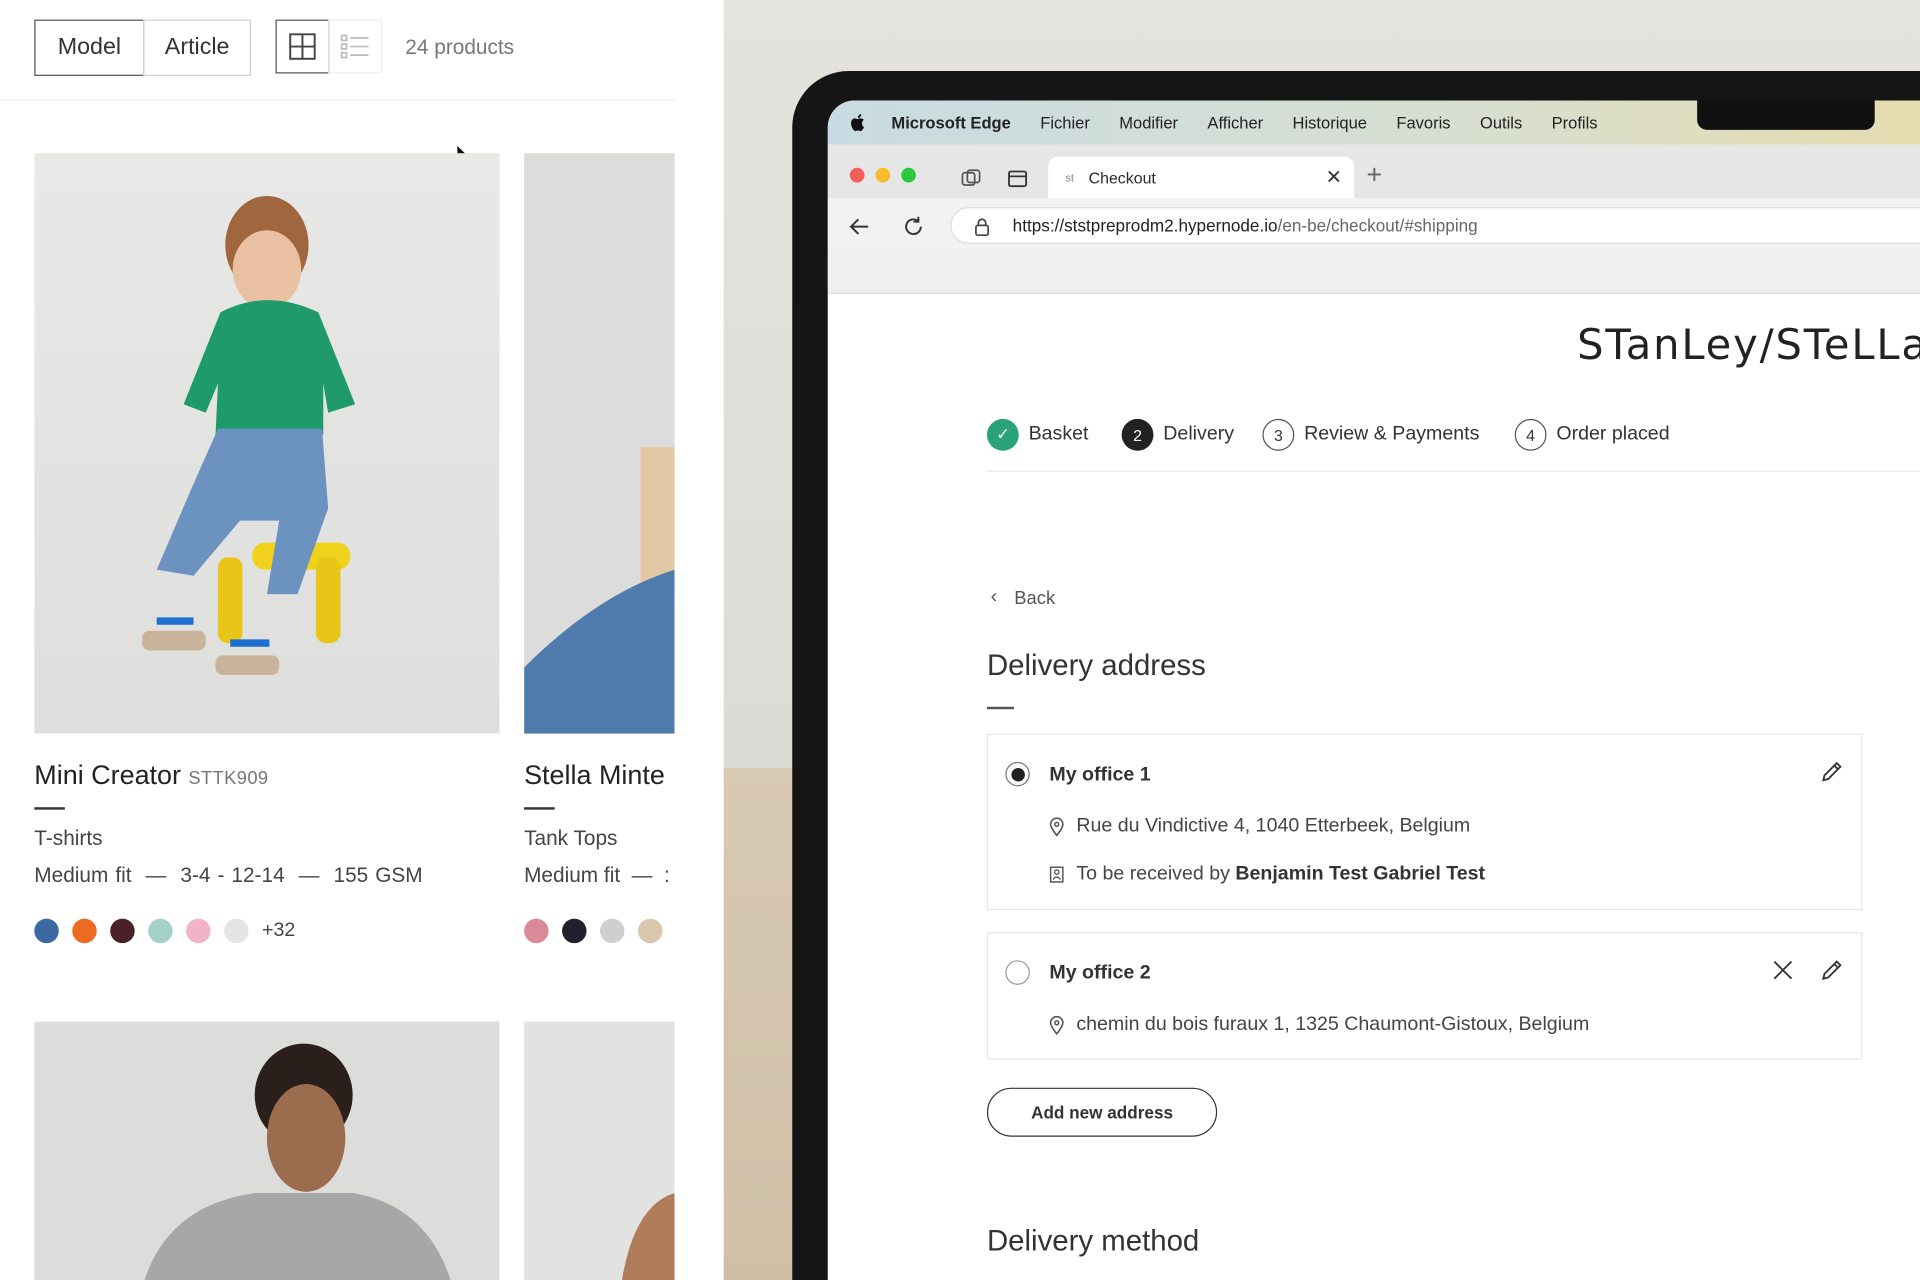 The height and width of the screenshot is (1280, 1920). What do you see at coordinates (460, 47) in the screenshot?
I see `product-count: 24 products` at bounding box center [460, 47].